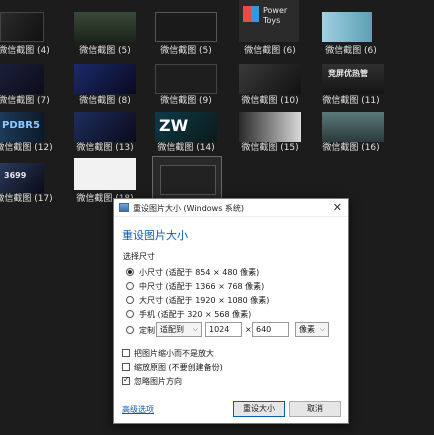 This screenshot has width=434, height=435. Describe the element at coordinates (138, 409) in the screenshot. I see `advanced-options-link: 高级选项` at that location.